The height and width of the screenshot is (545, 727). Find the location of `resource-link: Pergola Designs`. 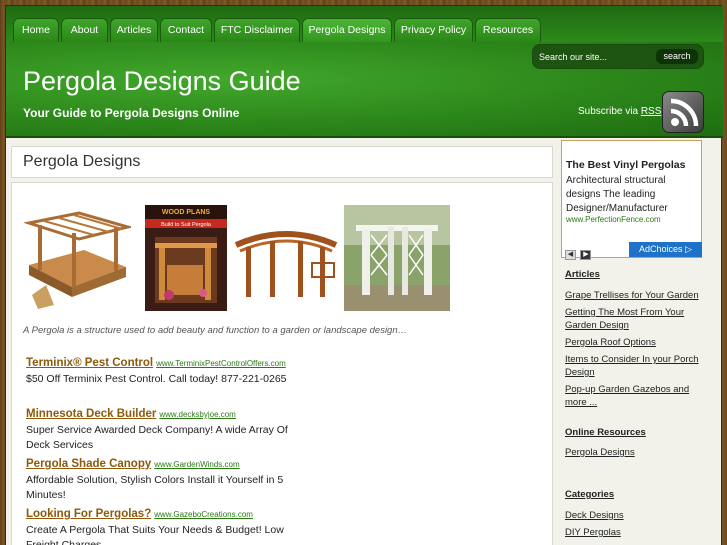

resource-link: Pergola Designs is located at coordinates (637, 452).